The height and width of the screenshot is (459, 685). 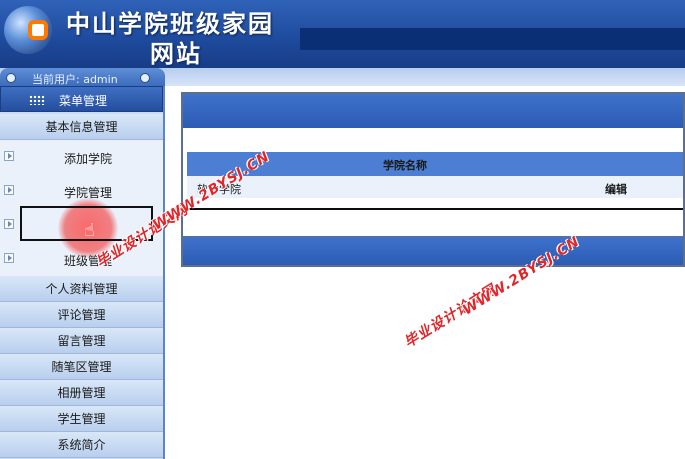 I want to click on column-header-college-name: 学院名称, so click(x=405, y=165).